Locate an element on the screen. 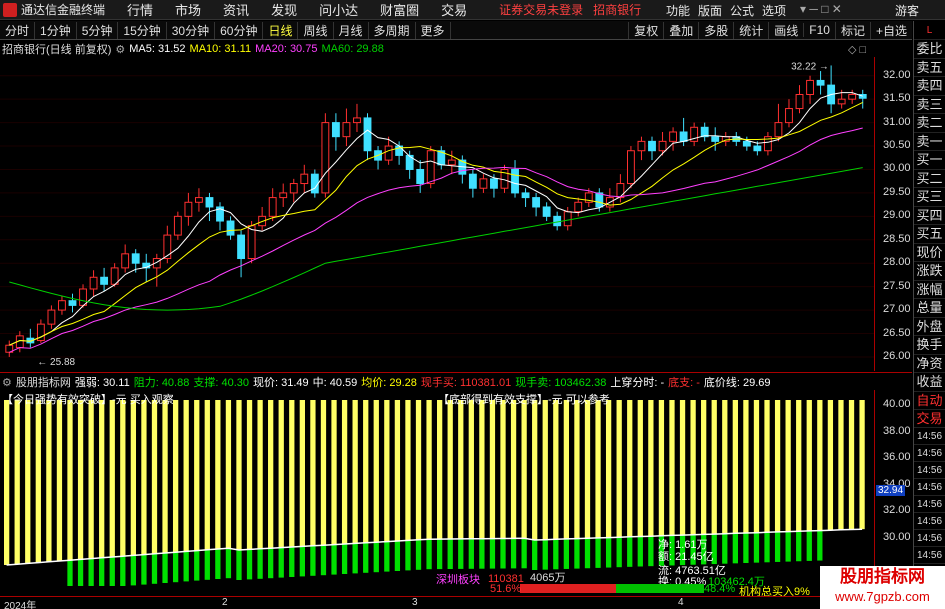 Image resolution: width=945 pixels, height=609 pixels. menu-banmian: 版面 is located at coordinates (710, 10).